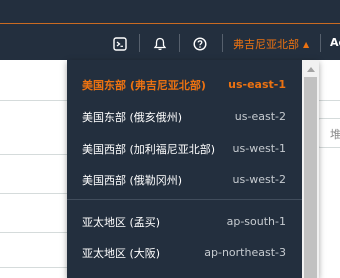 Image resolution: width=340 pixels, height=278 pixels. What do you see at coordinates (184, 199) in the screenshot?
I see `region-group-divider` at bounding box center [184, 199].